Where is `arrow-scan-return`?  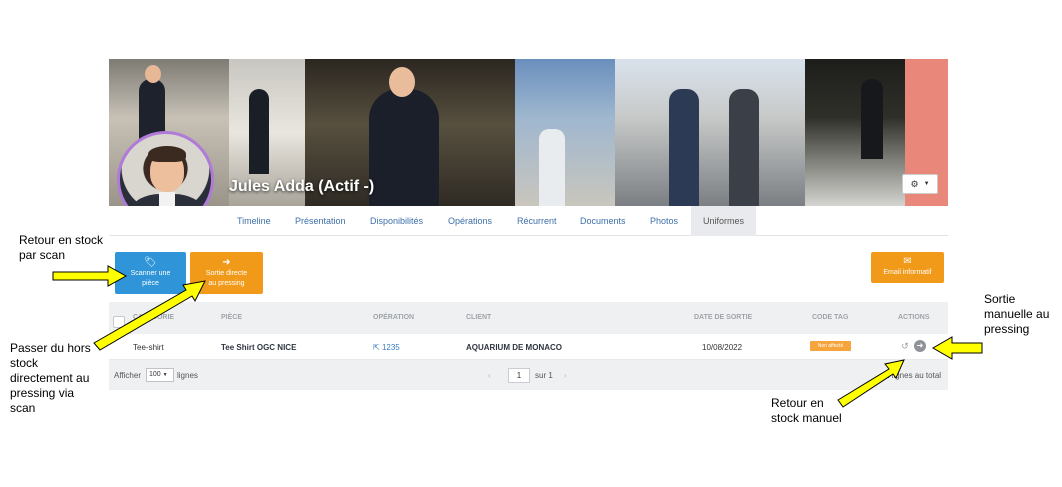
arrow-scan-return is located at coordinates (90, 276).